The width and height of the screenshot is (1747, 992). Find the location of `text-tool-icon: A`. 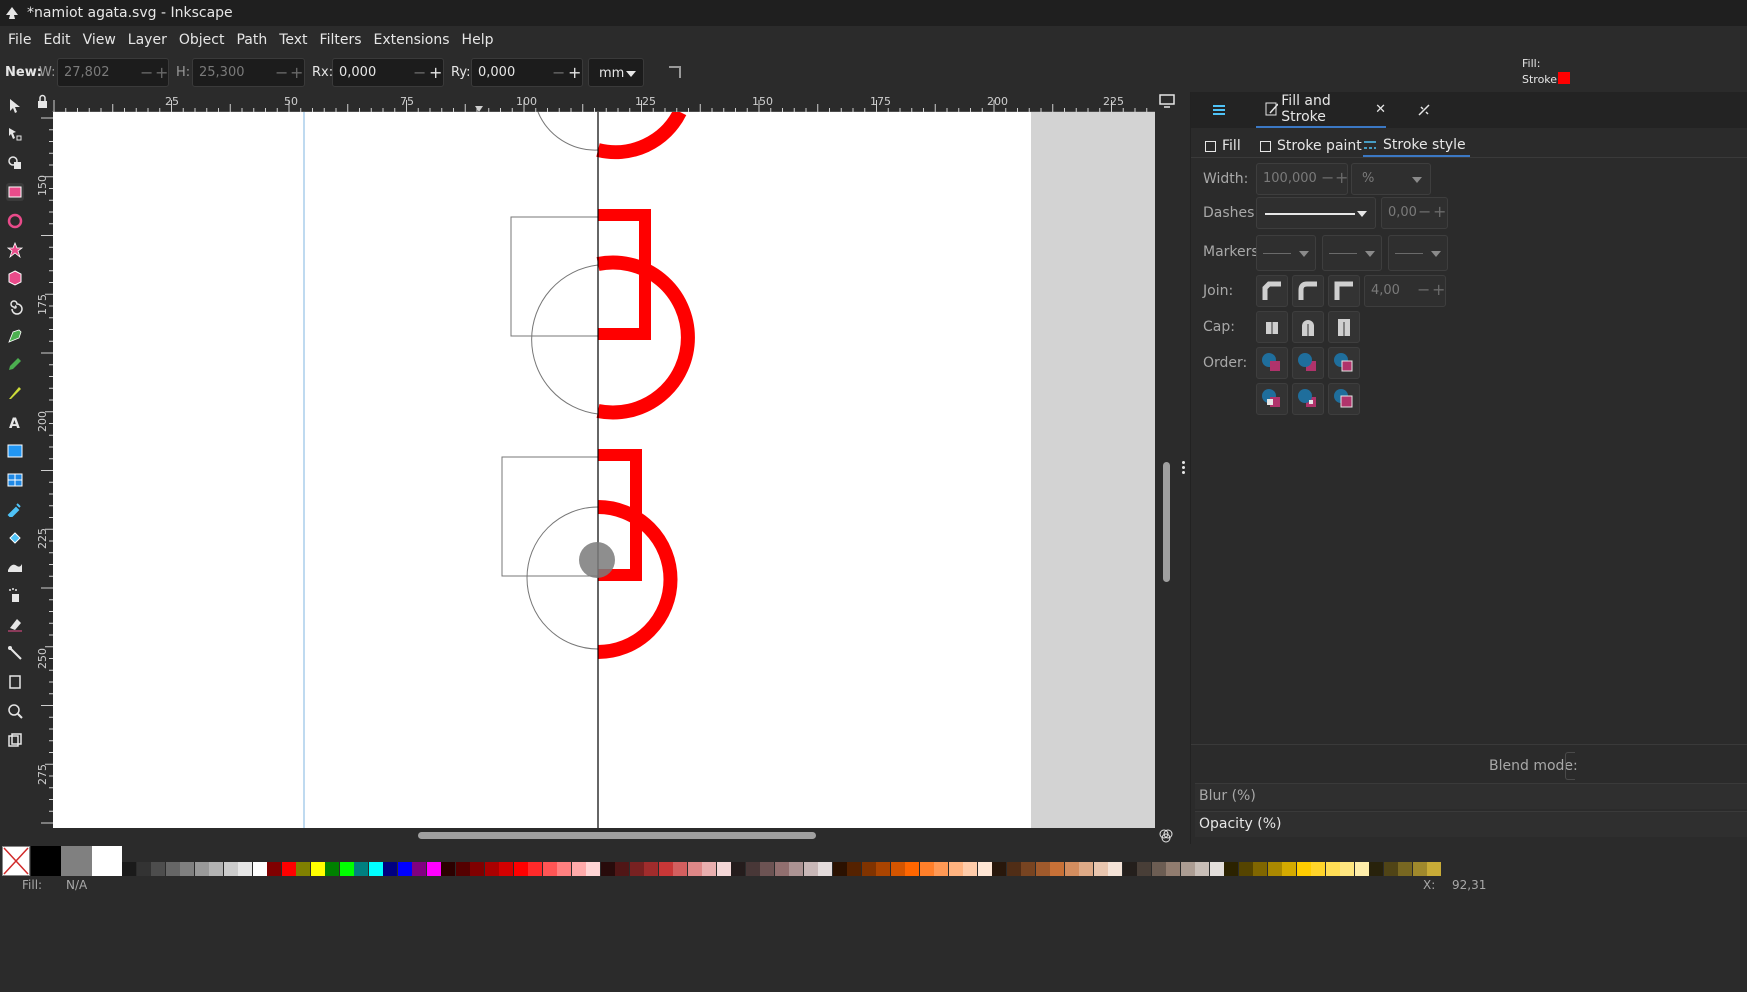

text-tool-icon: A is located at coordinates (15, 422).